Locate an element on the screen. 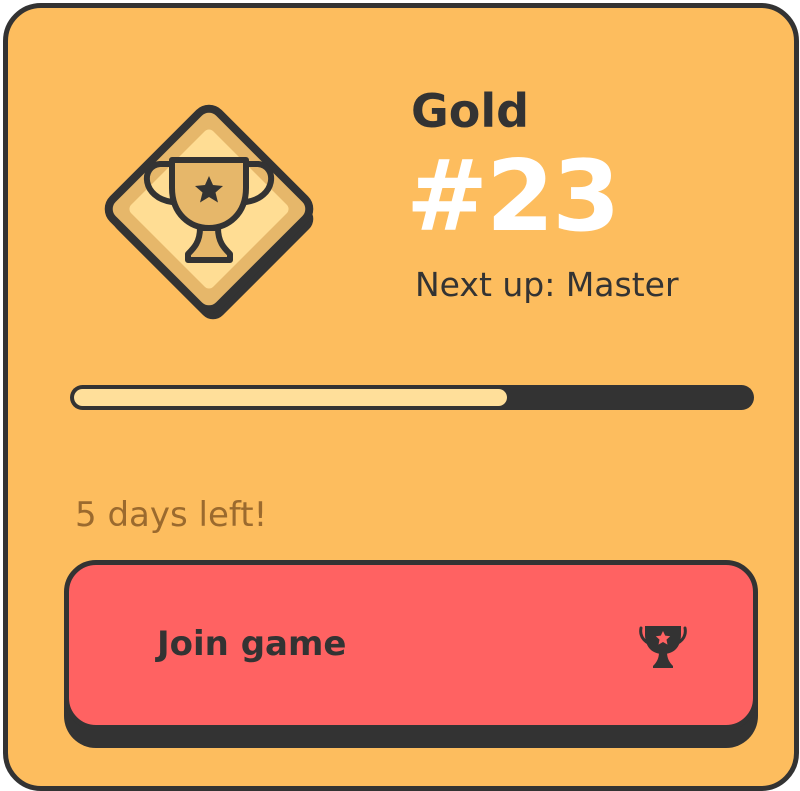 The height and width of the screenshot is (791, 800). league-tier: Gold is located at coordinates (470, 111).